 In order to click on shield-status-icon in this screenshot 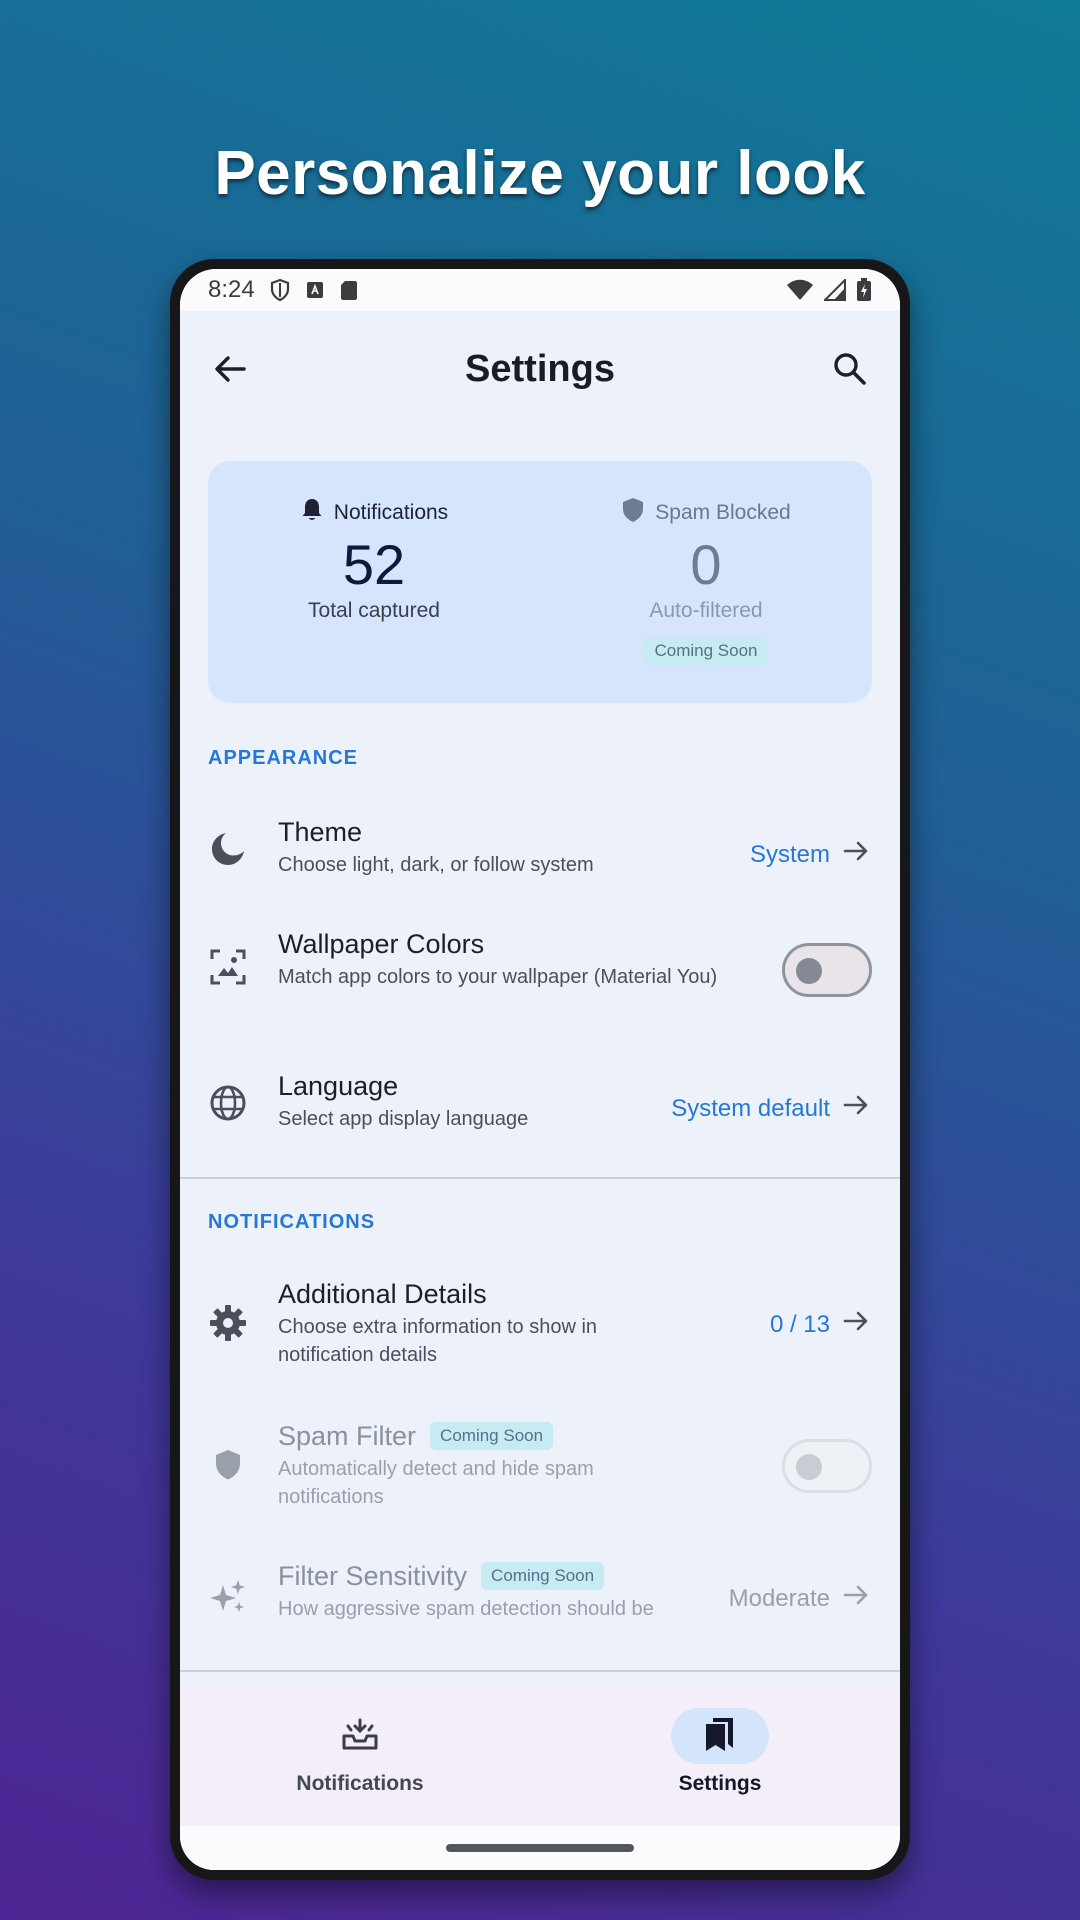, I will do `click(280, 290)`.